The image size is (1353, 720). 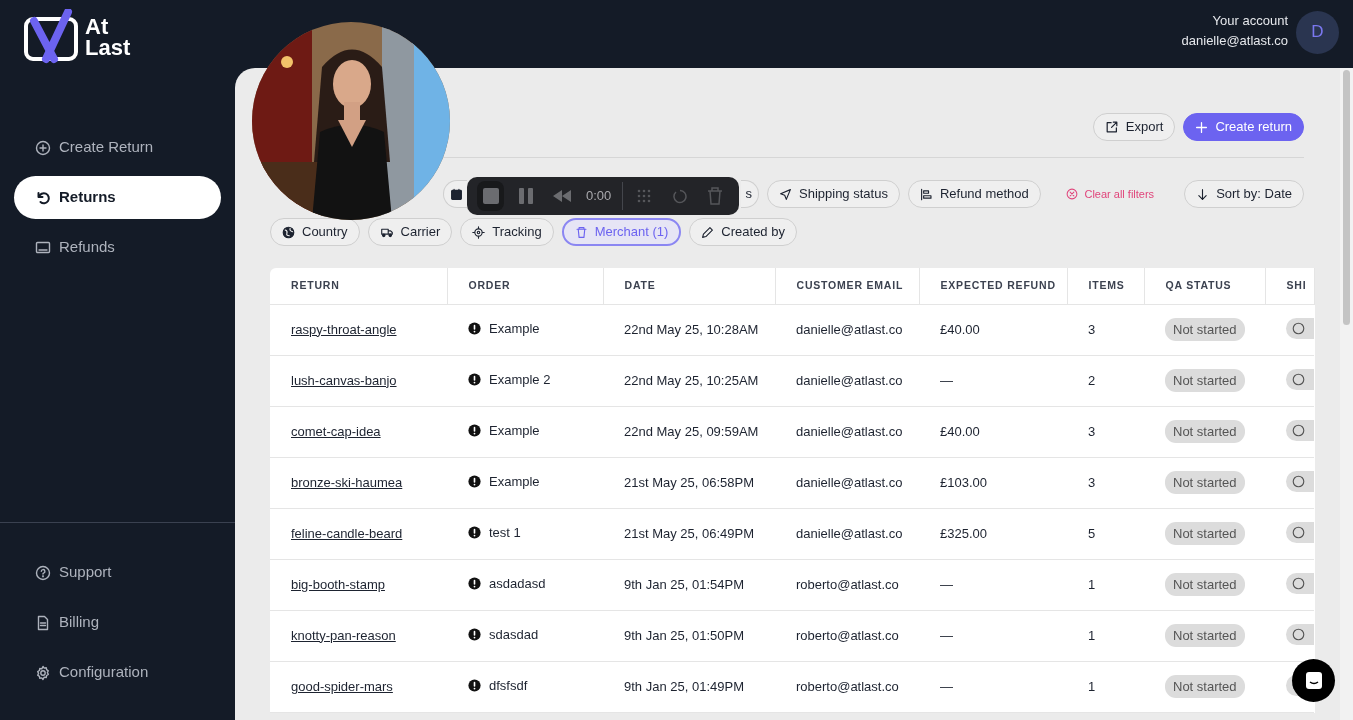 What do you see at coordinates (679, 196) in the screenshot?
I see `restart-icon` at bounding box center [679, 196].